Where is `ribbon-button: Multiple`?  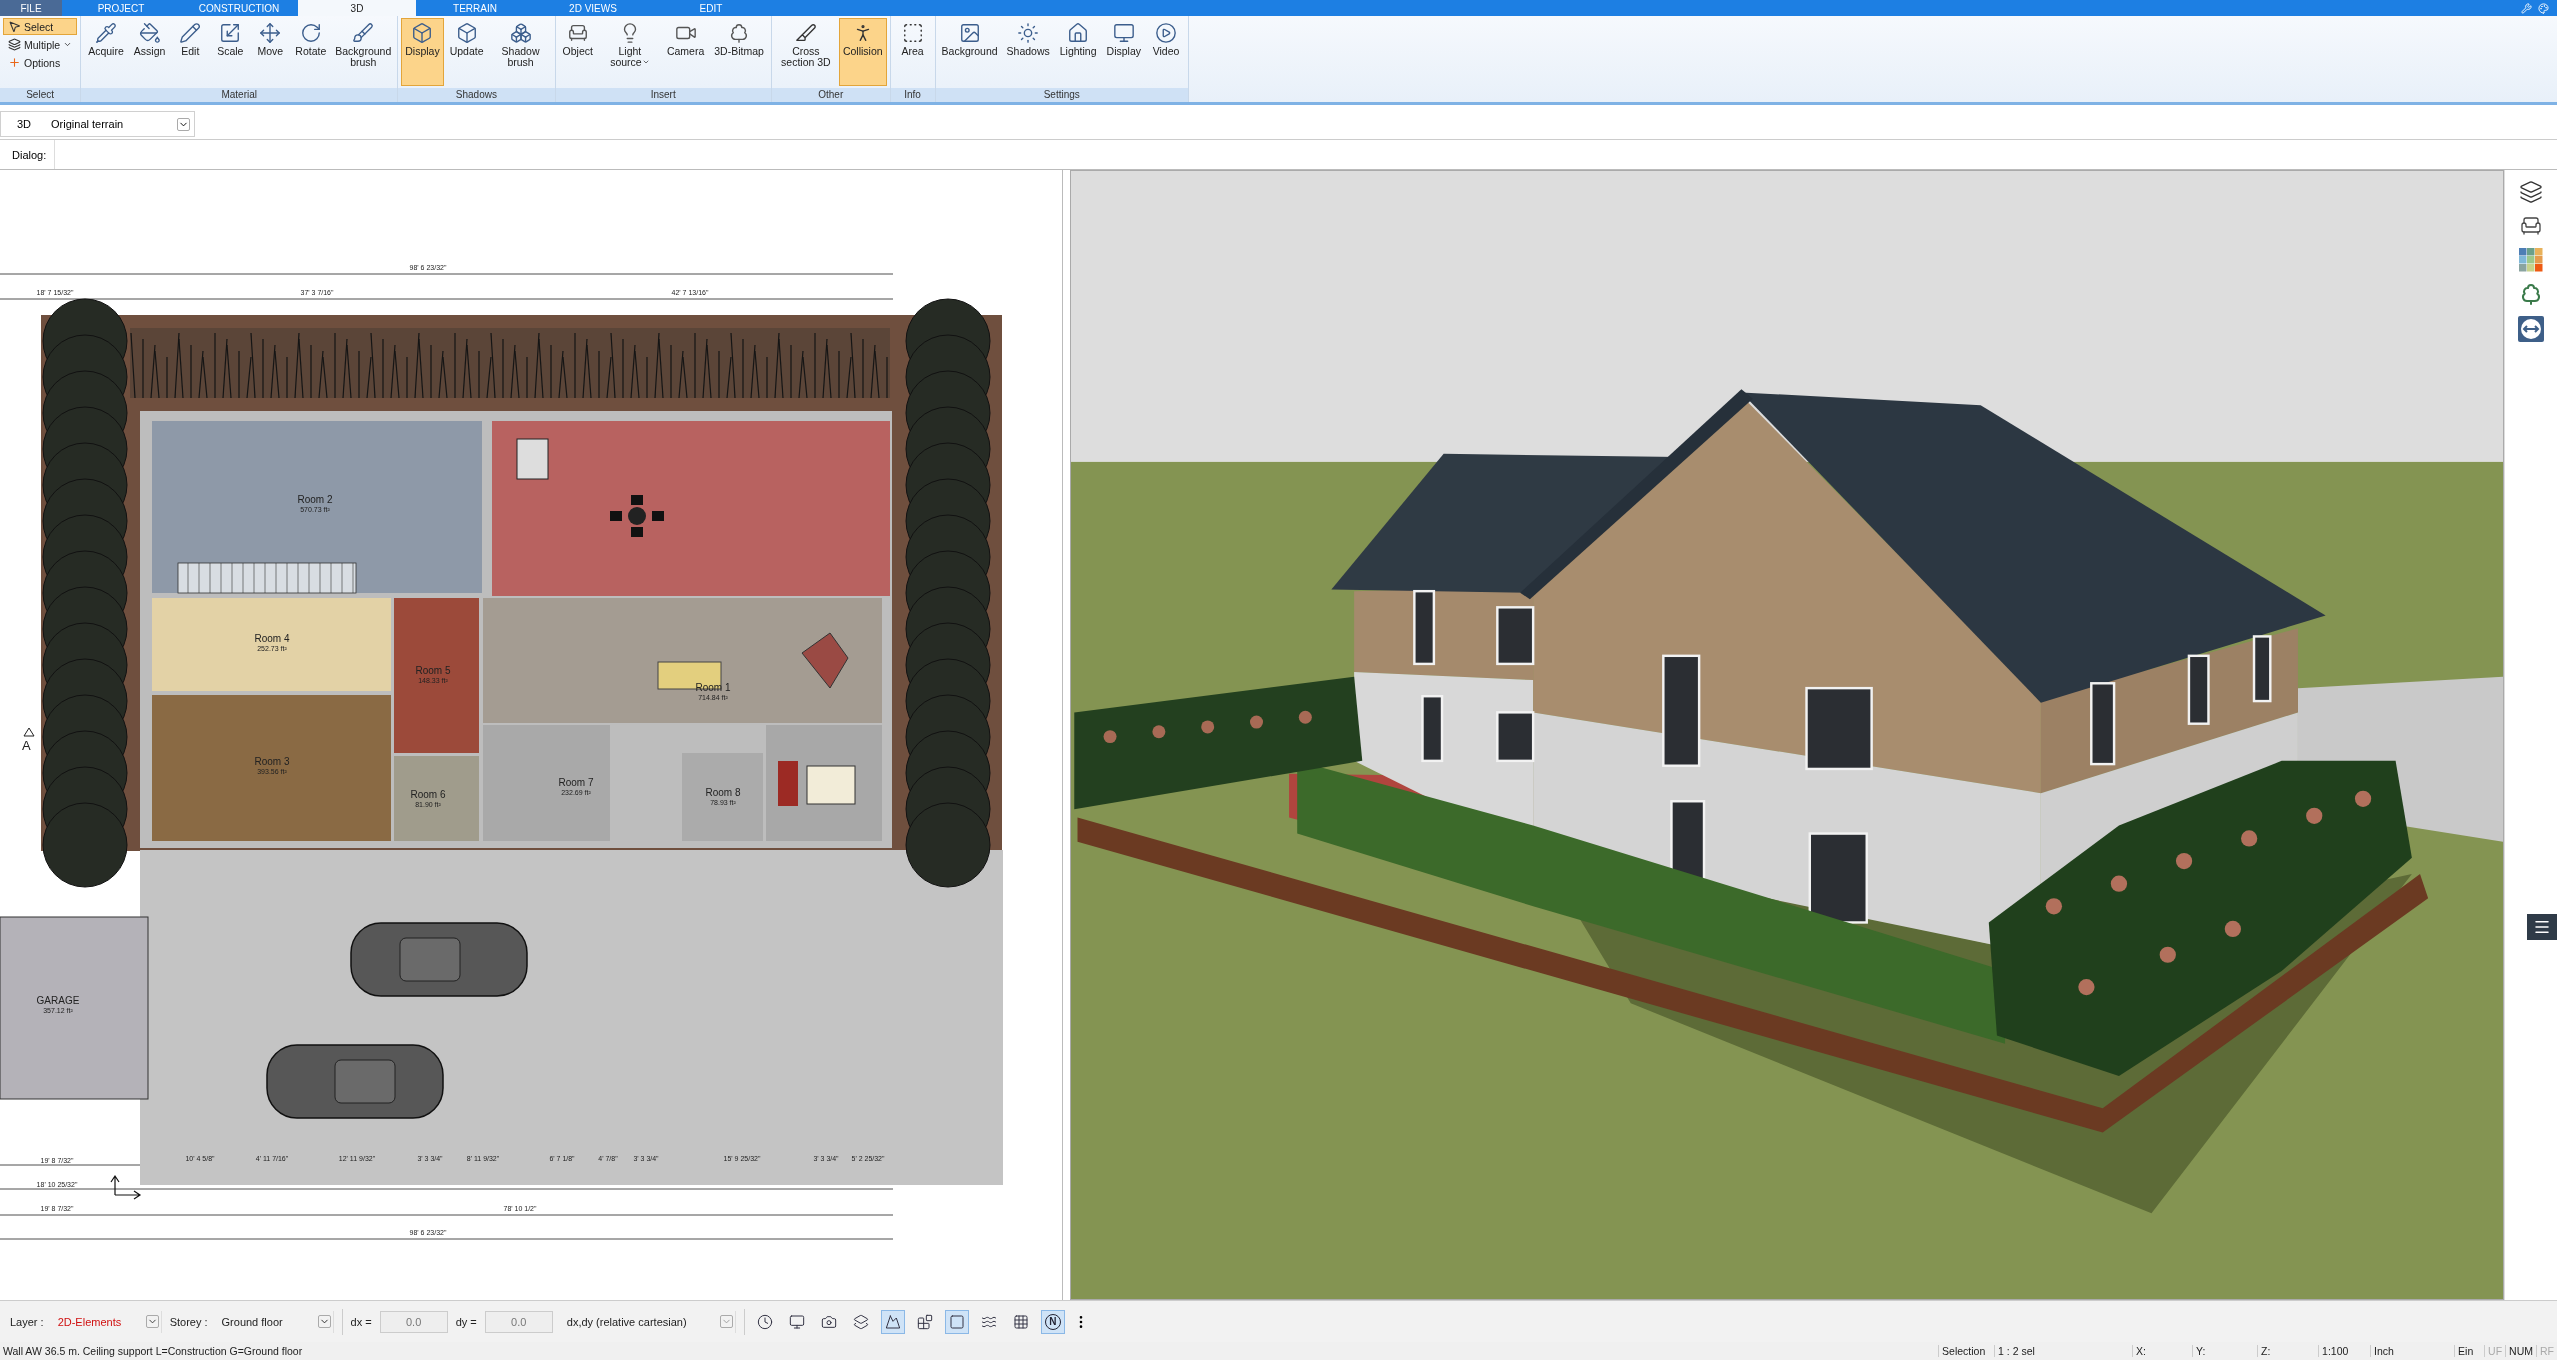
ribbon-button: Multiple is located at coordinates (40, 44).